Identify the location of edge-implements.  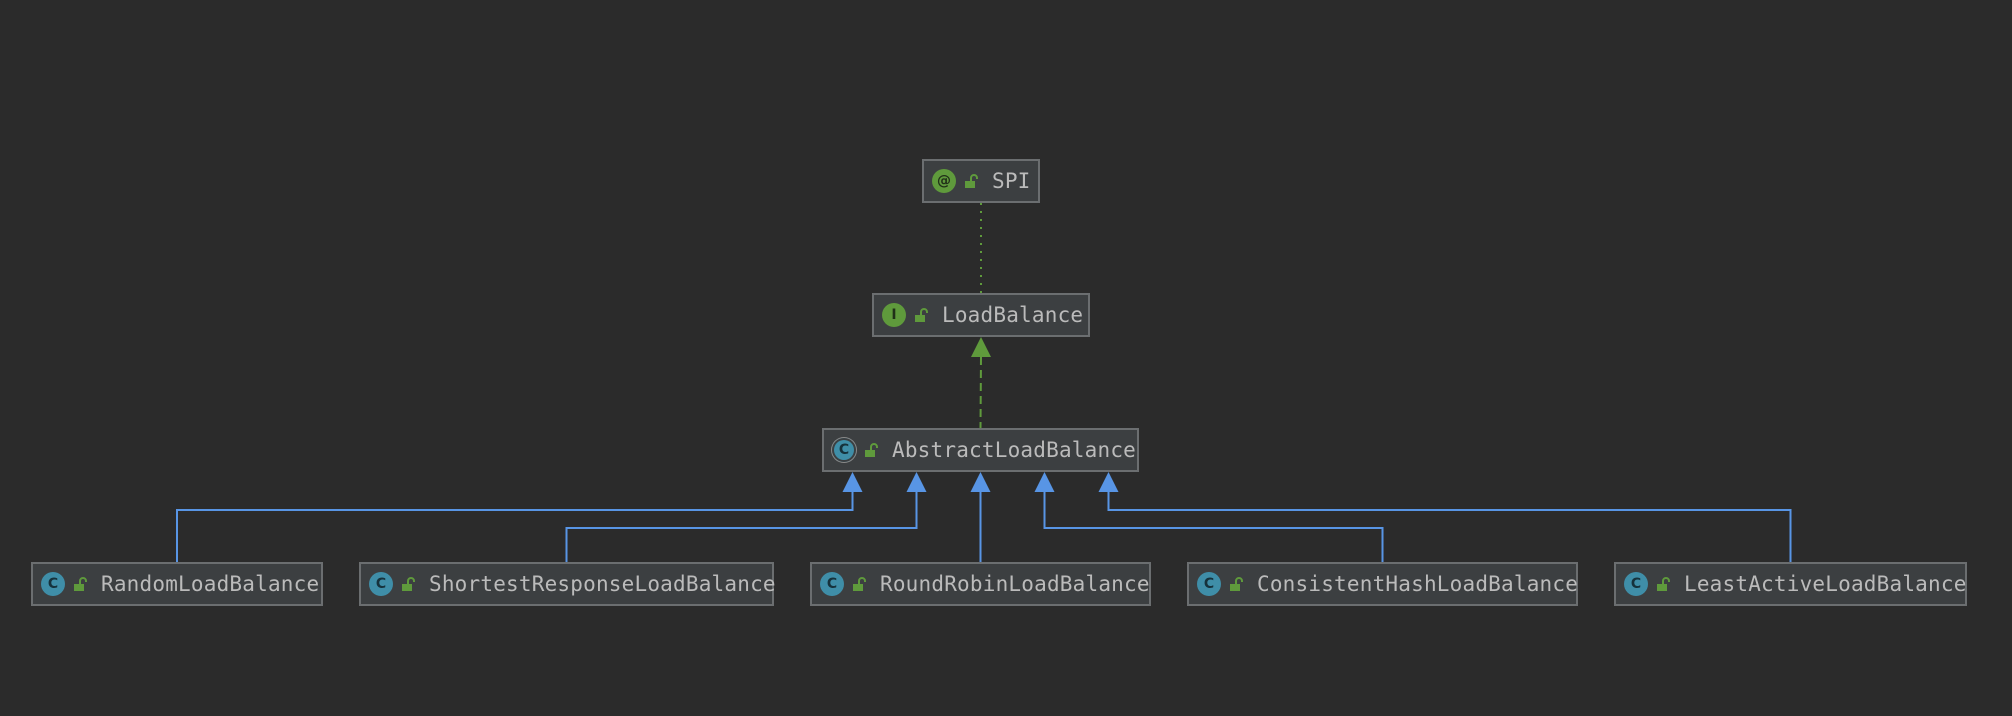
(980, 392).